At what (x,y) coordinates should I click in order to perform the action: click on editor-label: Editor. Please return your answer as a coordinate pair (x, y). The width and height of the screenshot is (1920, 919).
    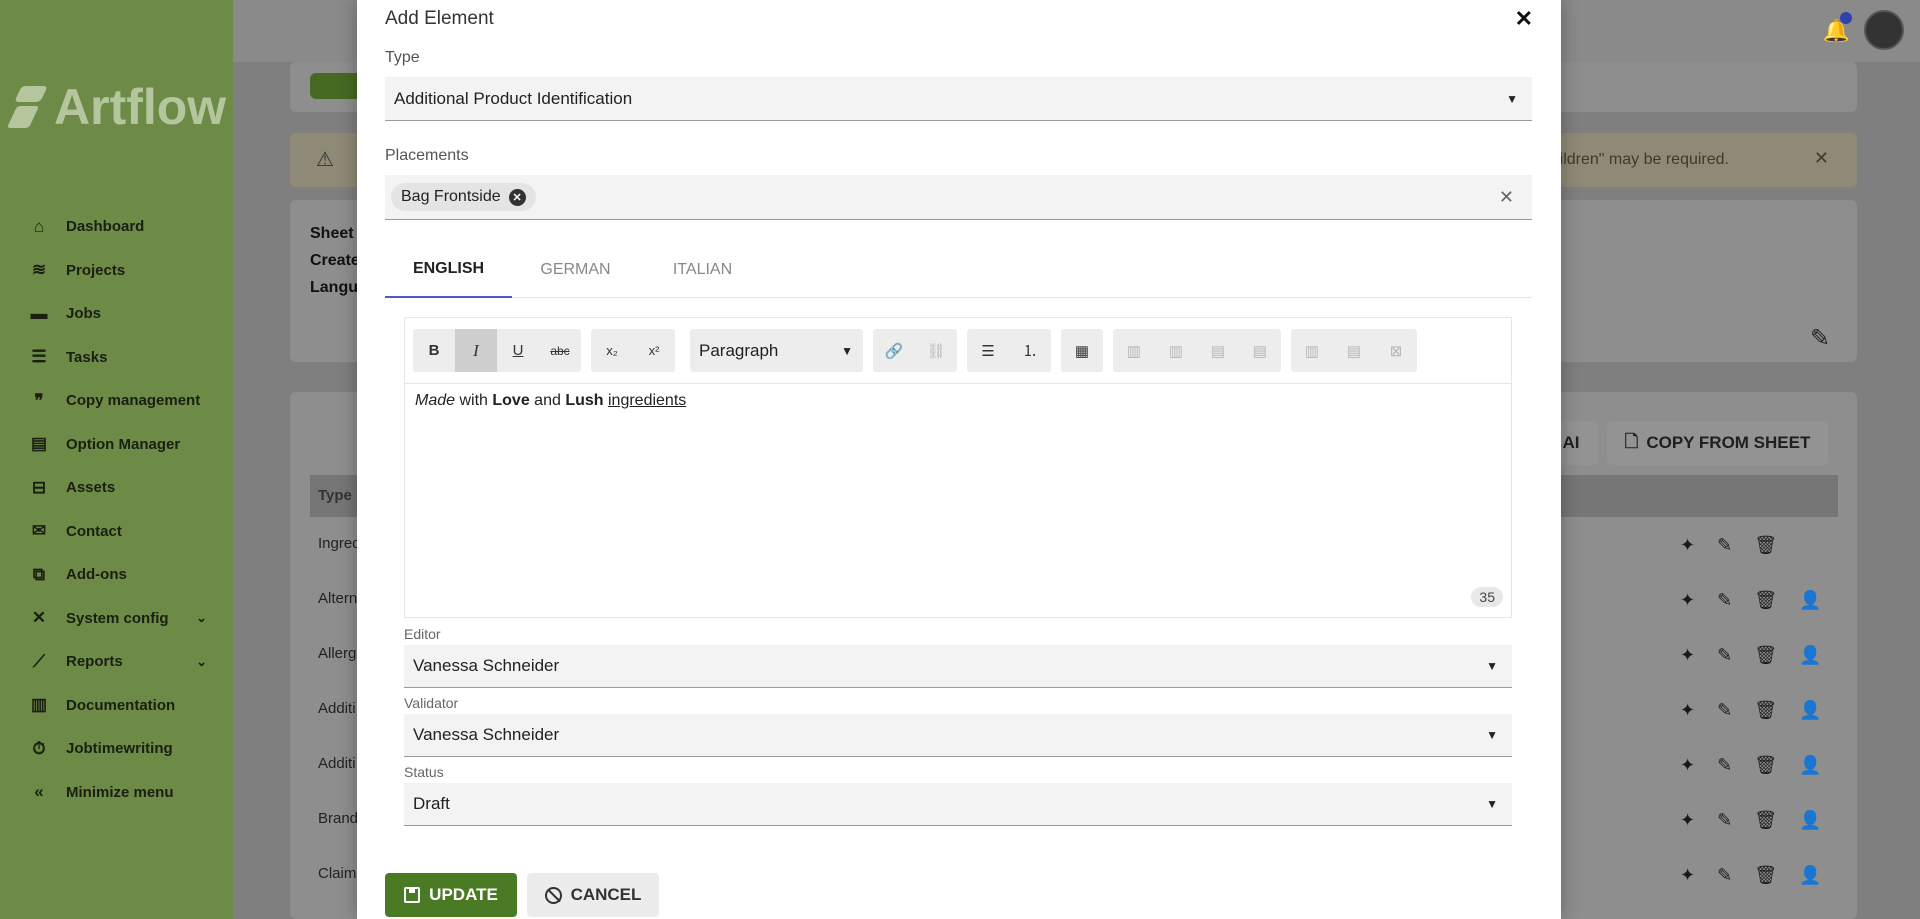
    Looking at the image, I should click on (422, 634).